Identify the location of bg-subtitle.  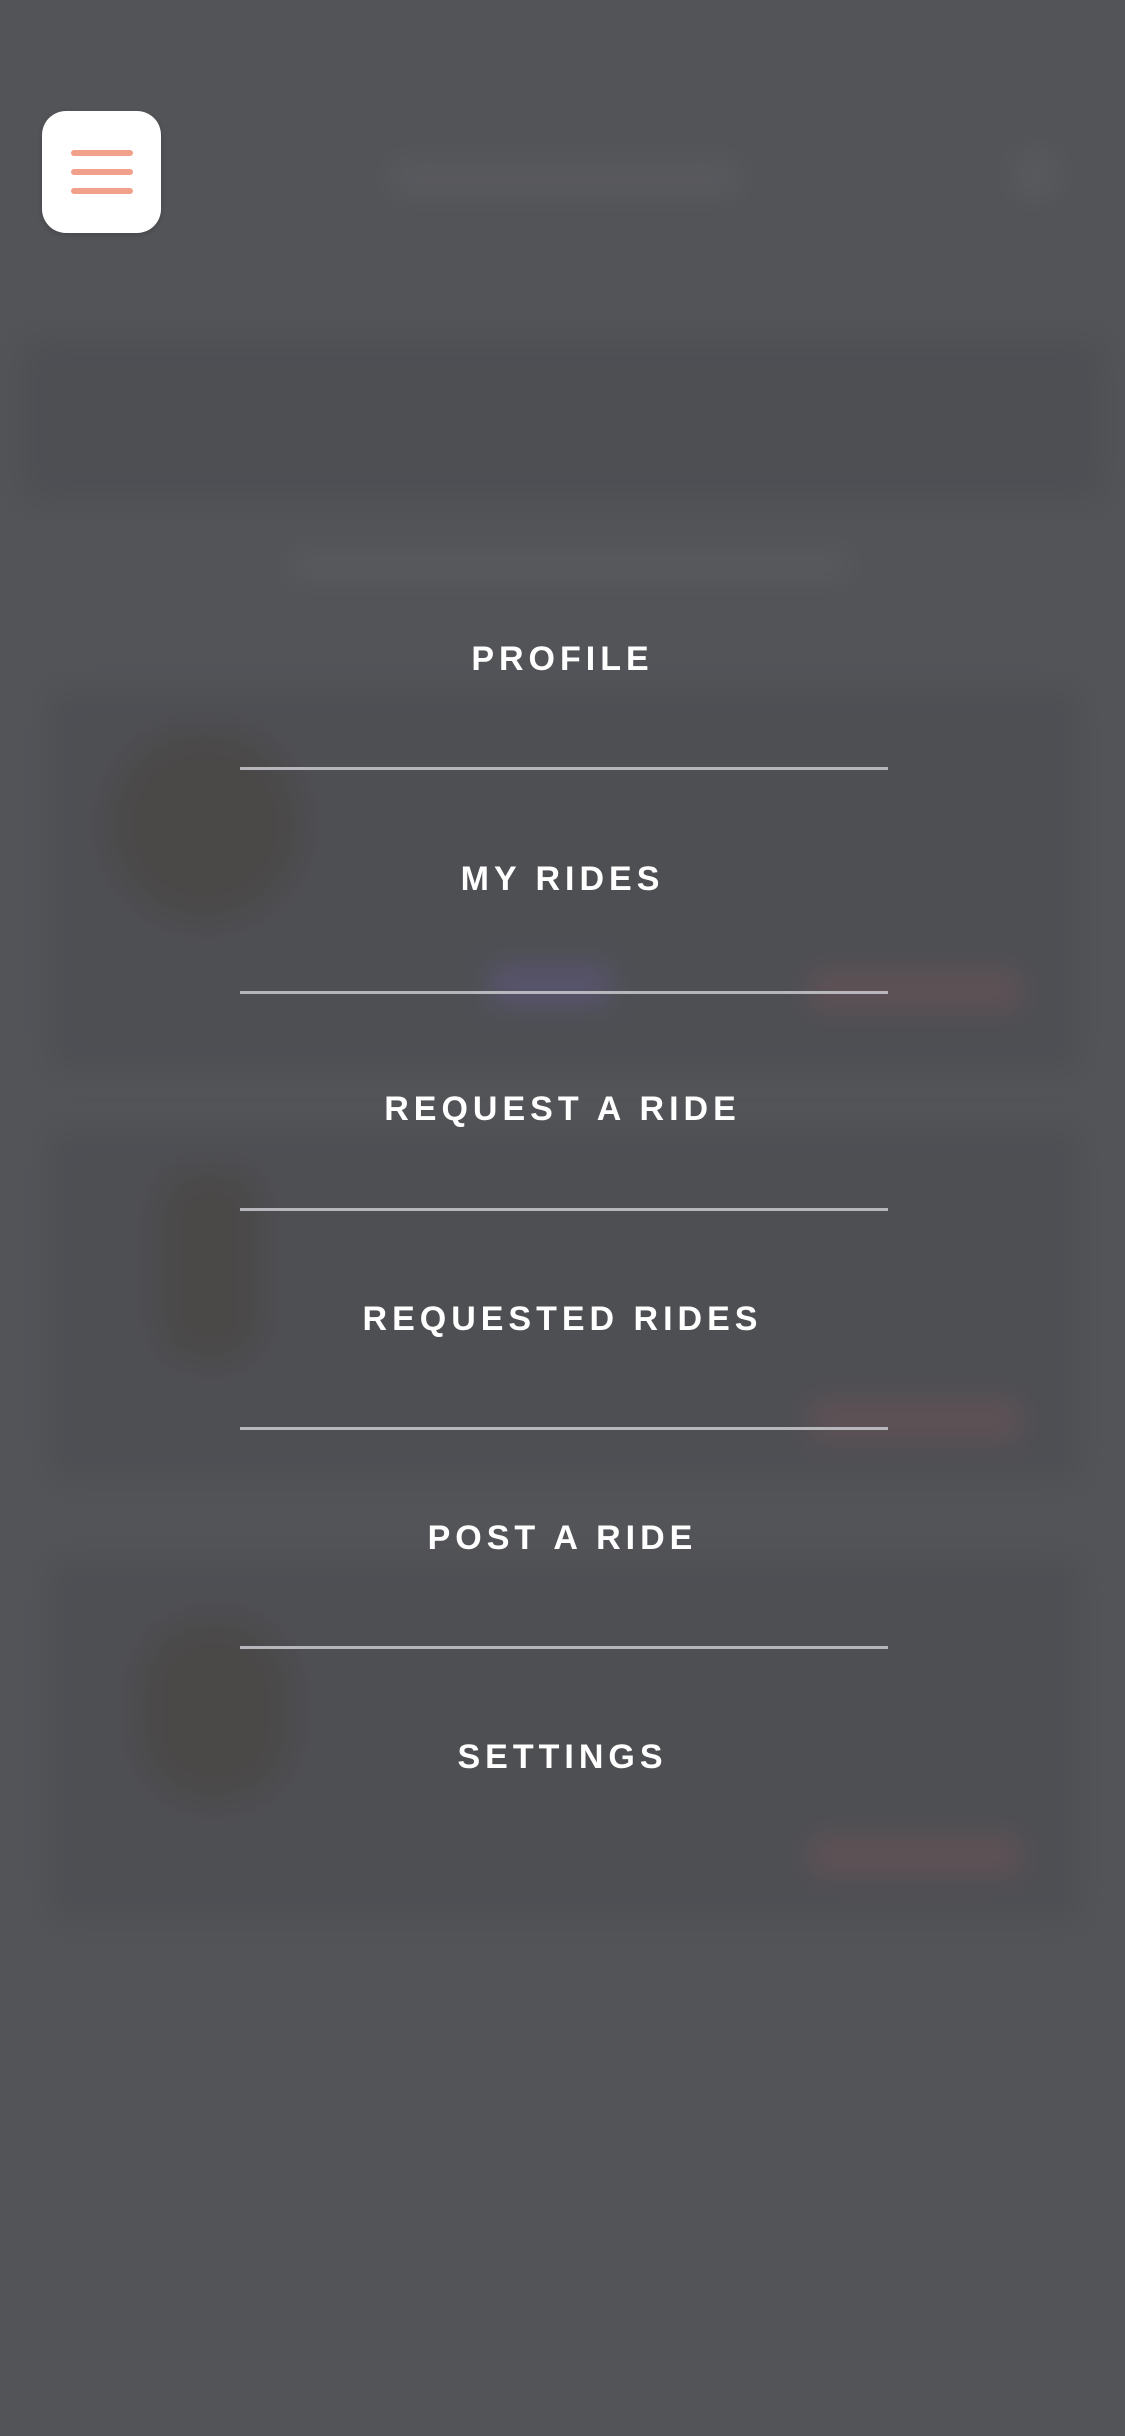
(570, 565).